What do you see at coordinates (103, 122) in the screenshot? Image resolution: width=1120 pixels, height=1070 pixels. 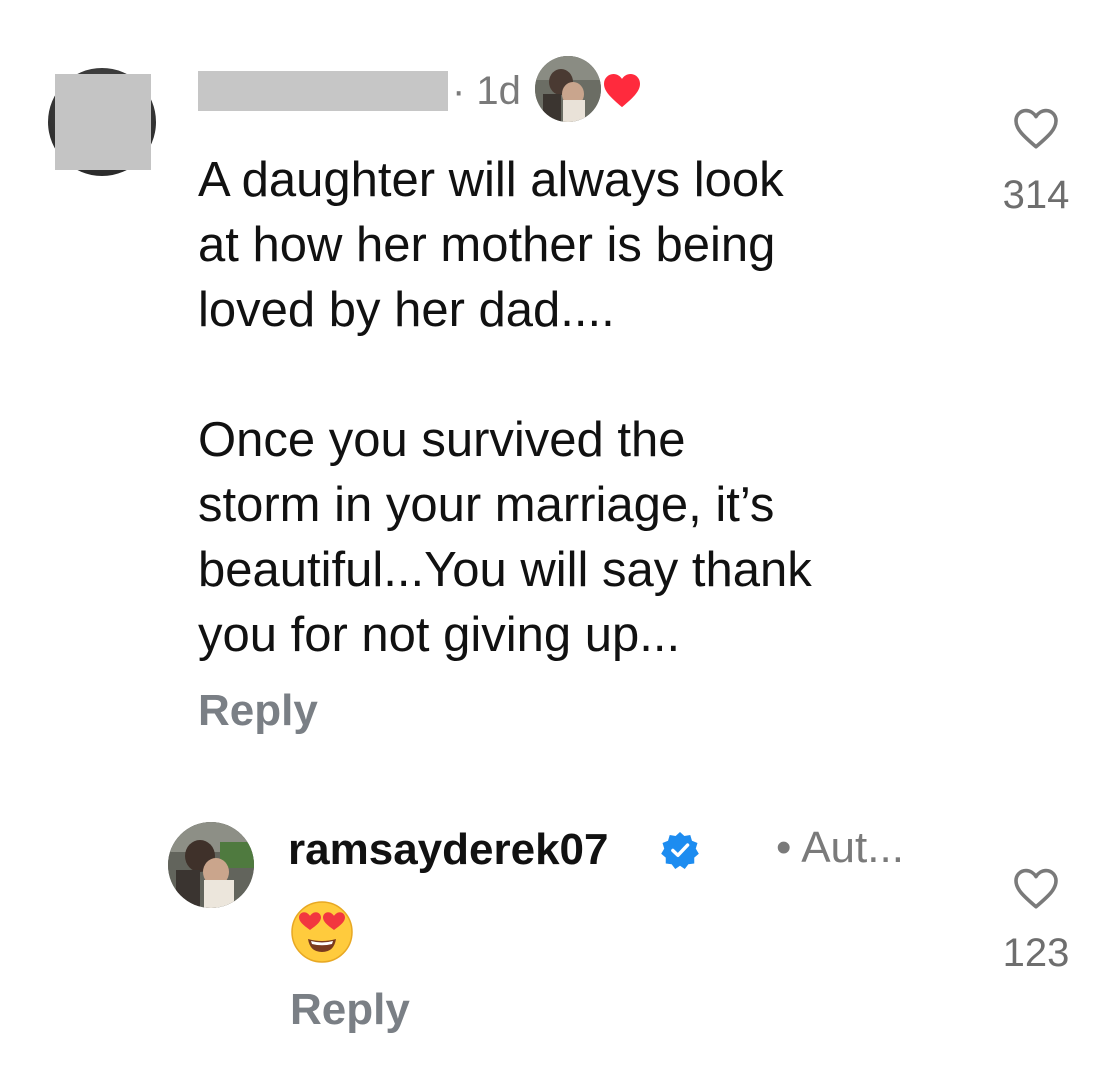 I see `avatar-redaction` at bounding box center [103, 122].